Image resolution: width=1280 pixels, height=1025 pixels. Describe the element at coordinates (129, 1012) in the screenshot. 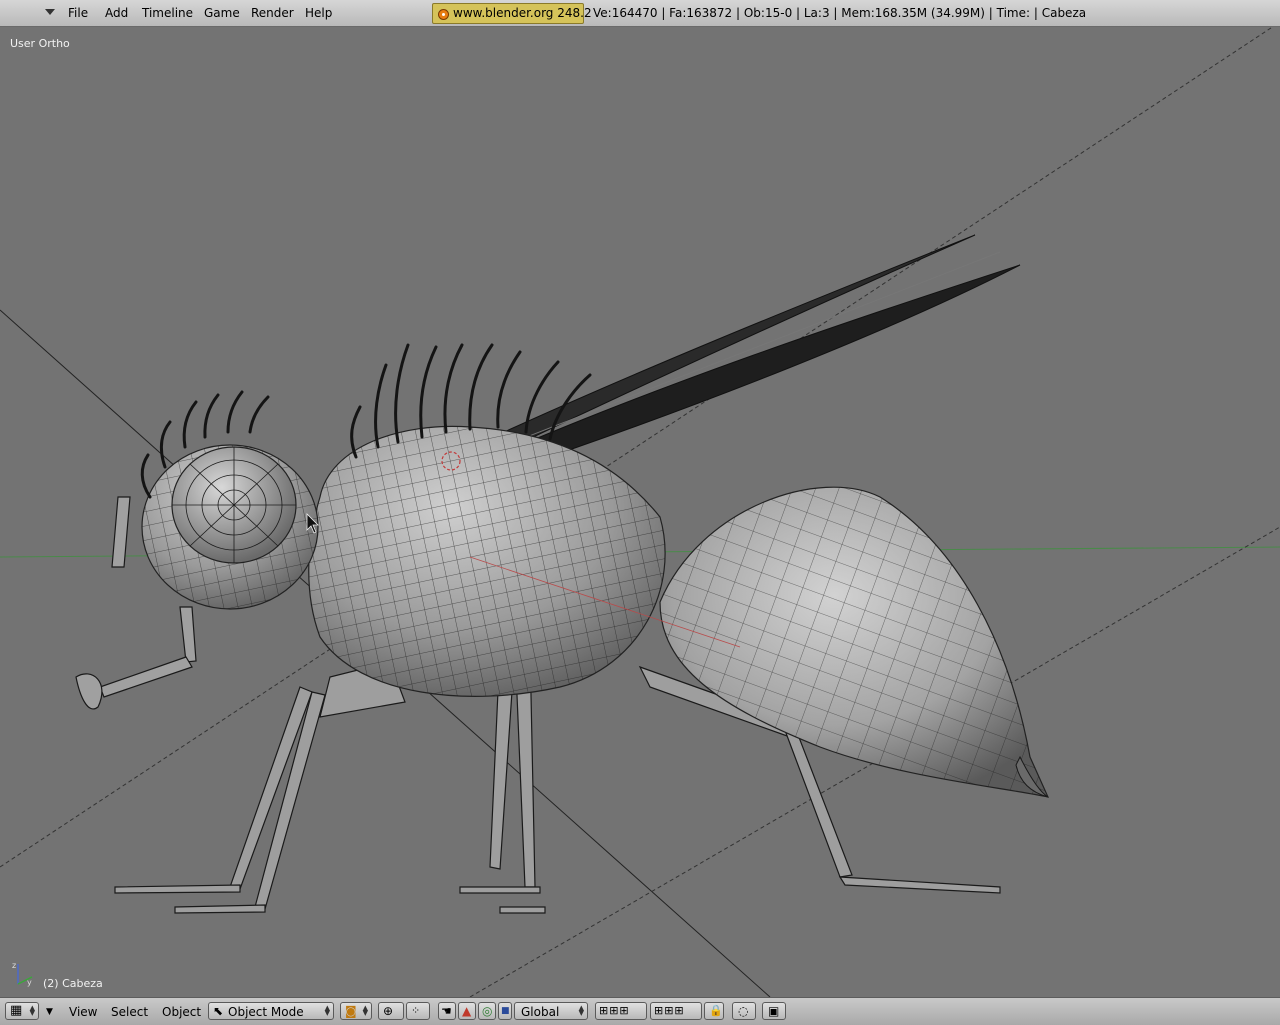

I see `menu-select: Select` at that location.